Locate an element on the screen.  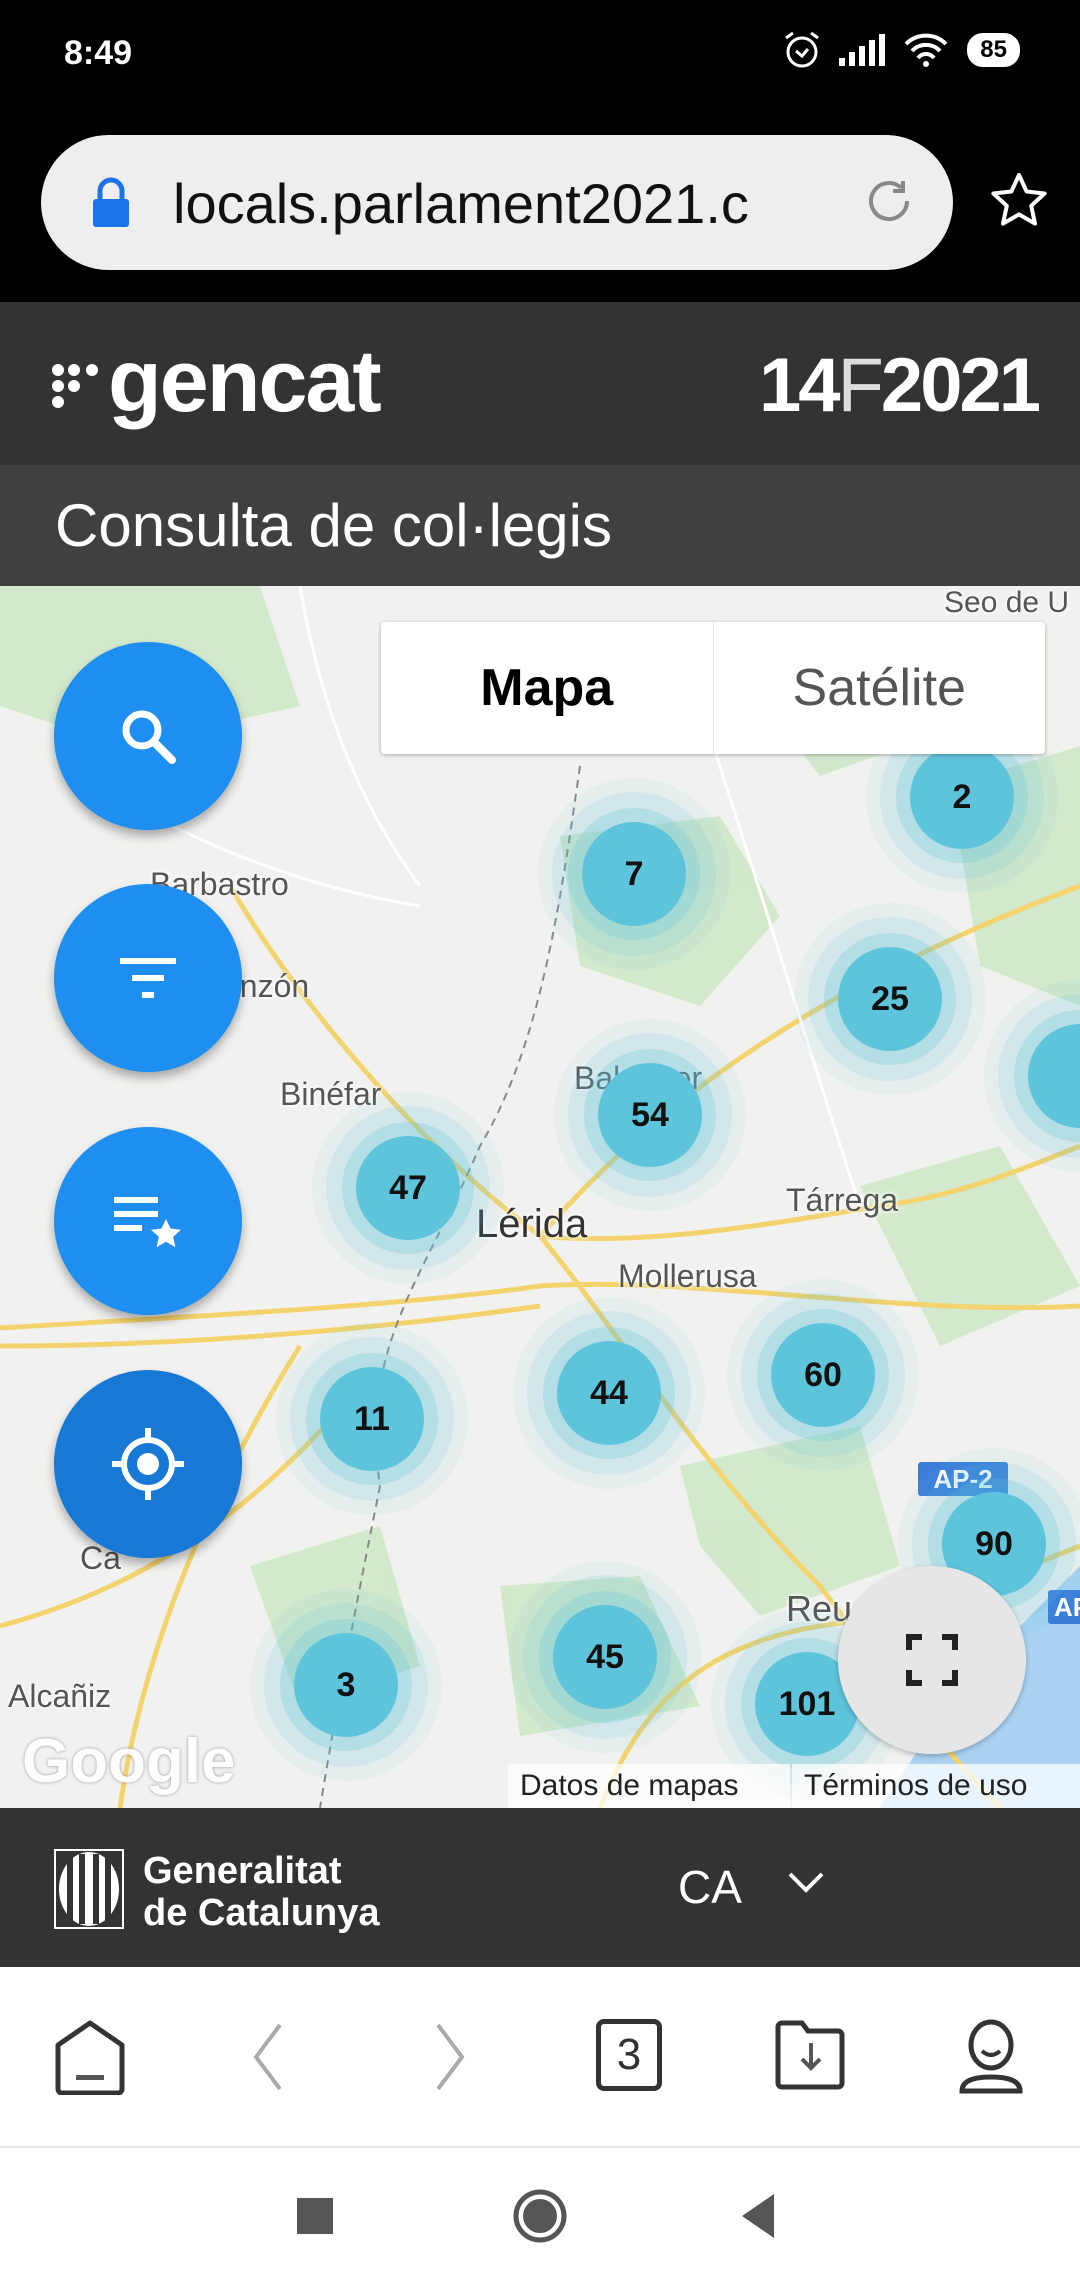
place-label: Mollerusa is located at coordinates (687, 1276).